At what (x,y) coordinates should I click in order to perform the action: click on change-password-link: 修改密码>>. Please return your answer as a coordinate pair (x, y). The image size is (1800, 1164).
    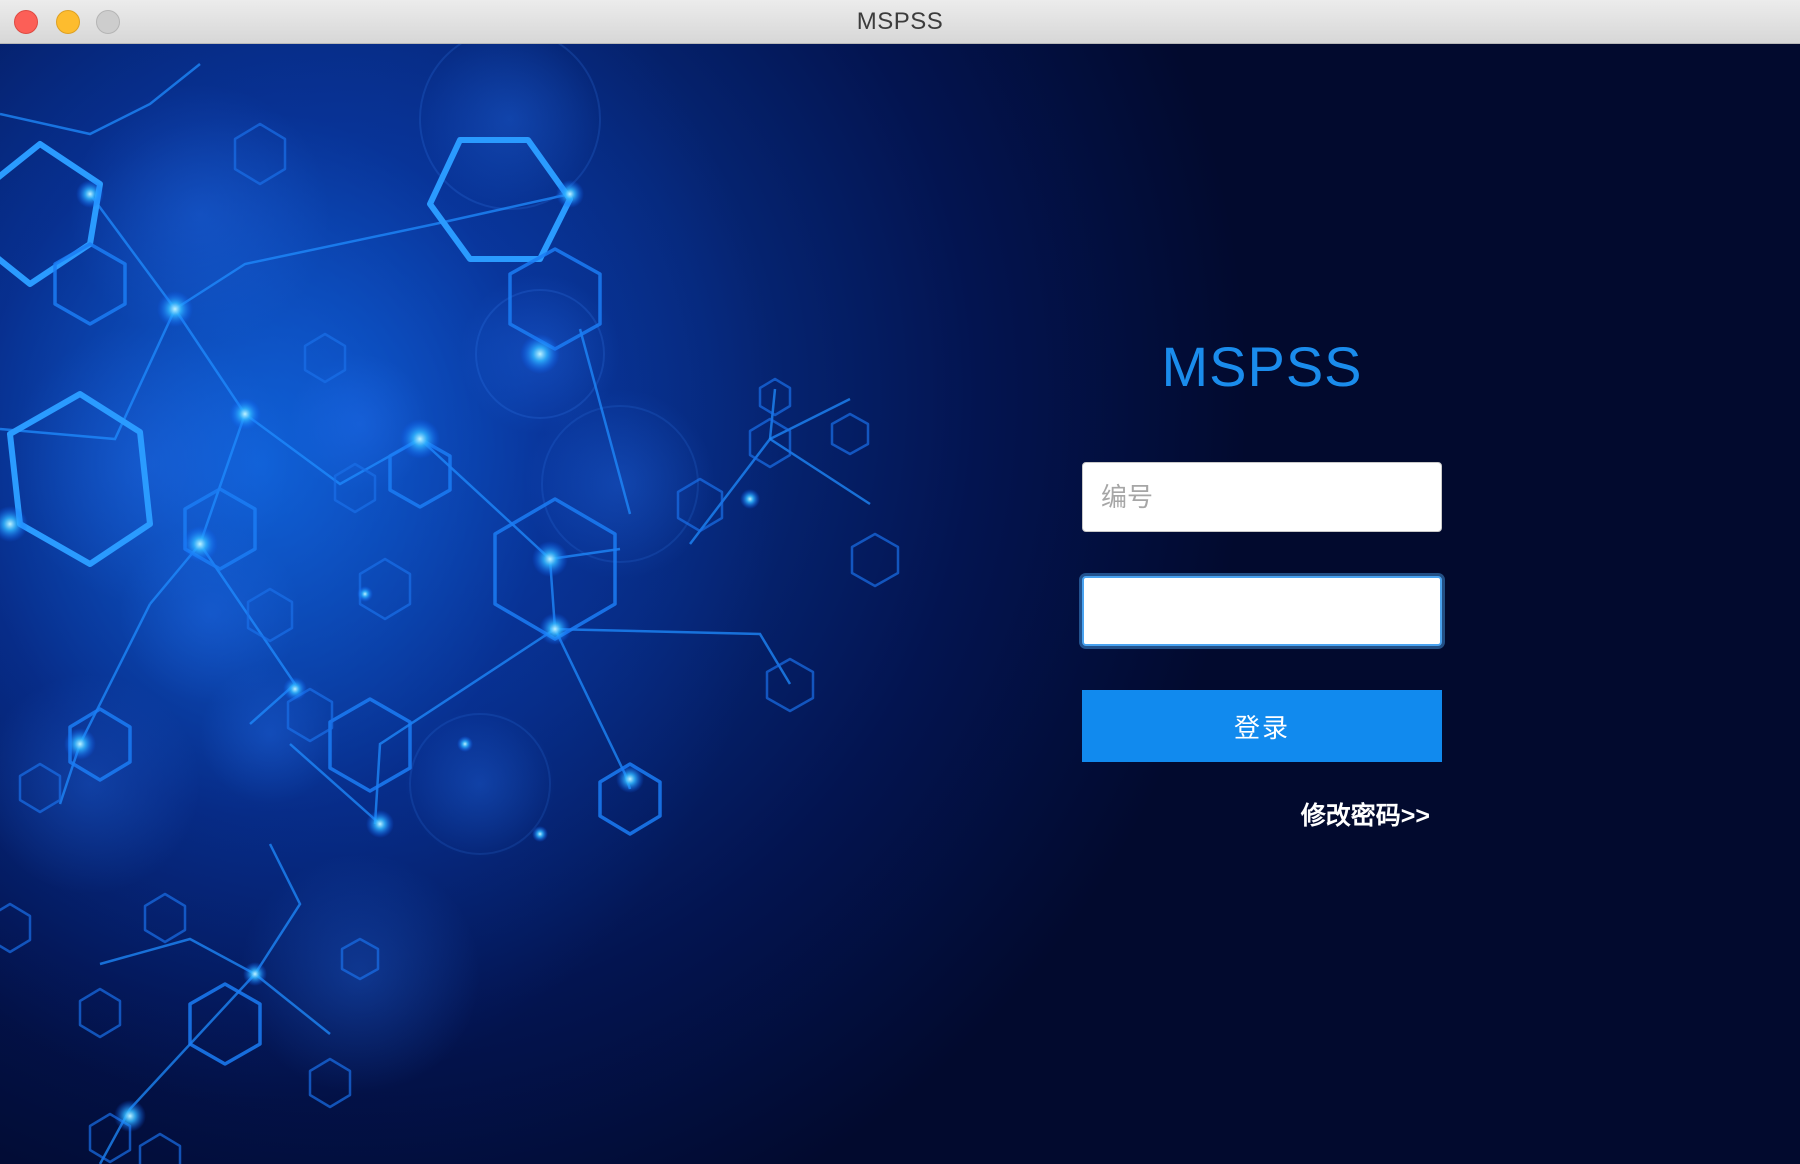
    Looking at the image, I should click on (1355, 814).